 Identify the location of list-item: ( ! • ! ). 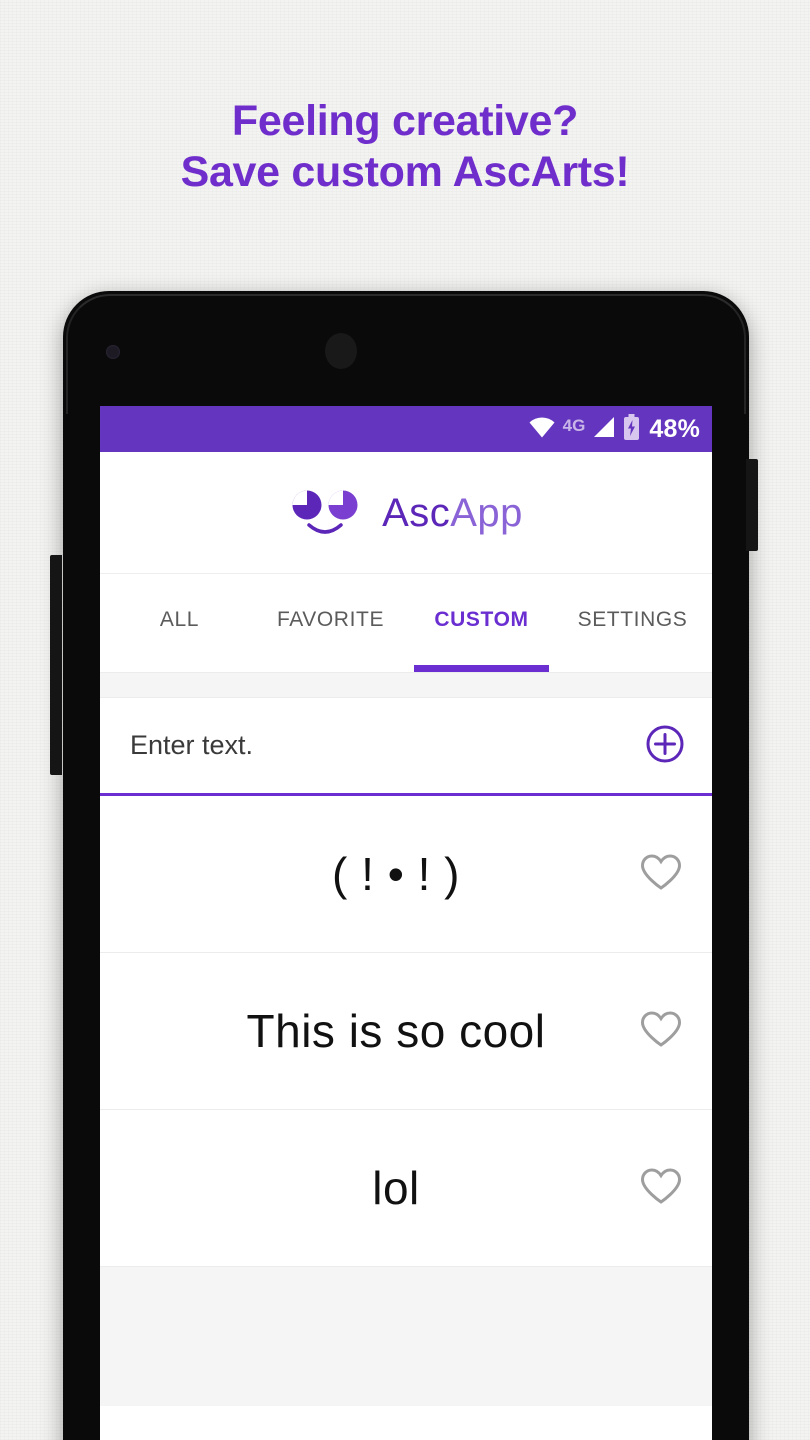
(406, 874).